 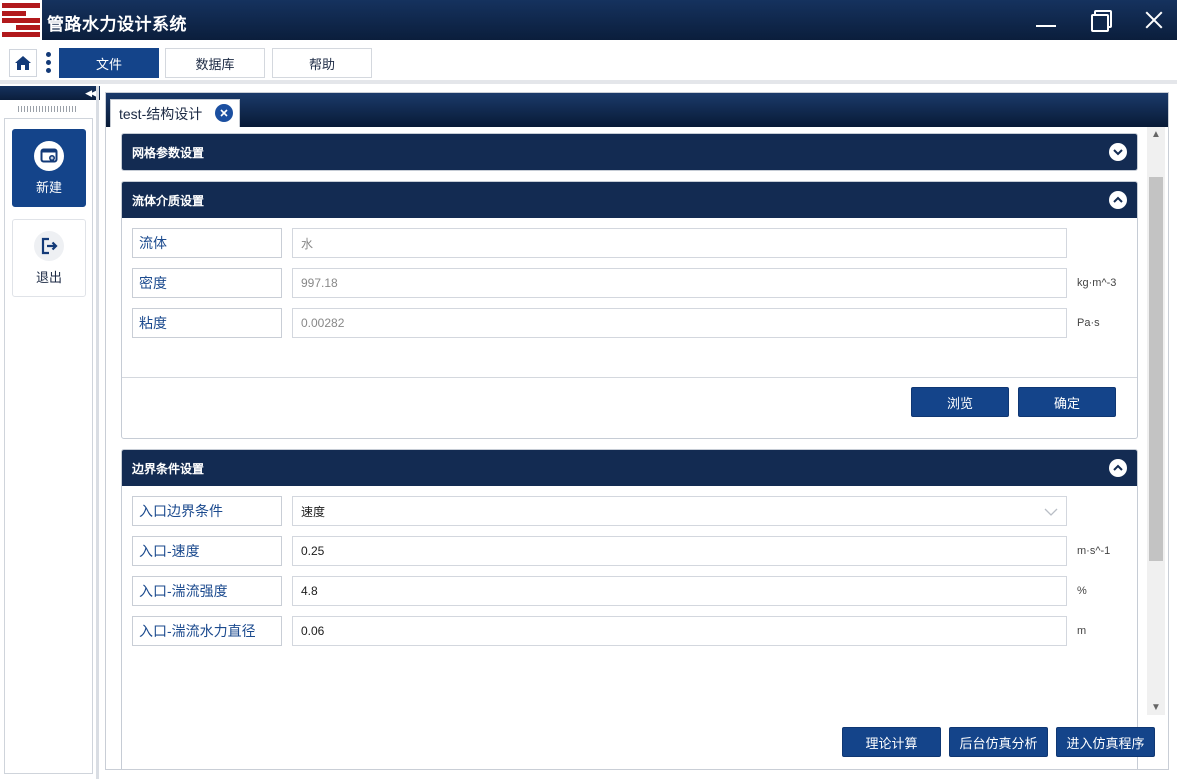 I want to click on inlet-boundary-row: 入口边界条件 速度, so click(x=634, y=511).